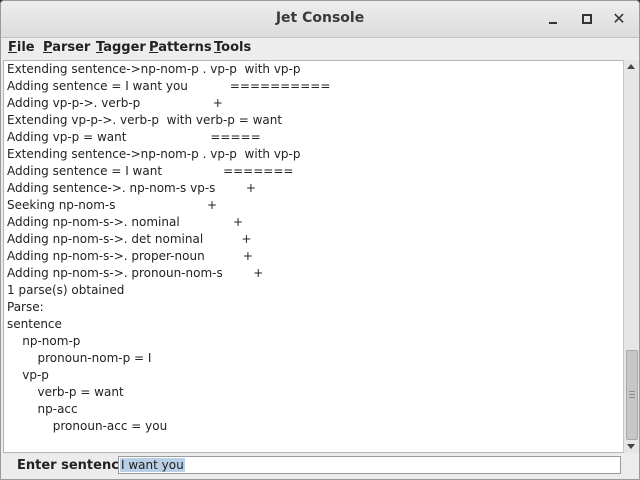  What do you see at coordinates (631, 446) in the screenshot?
I see `scroll-down-icon` at bounding box center [631, 446].